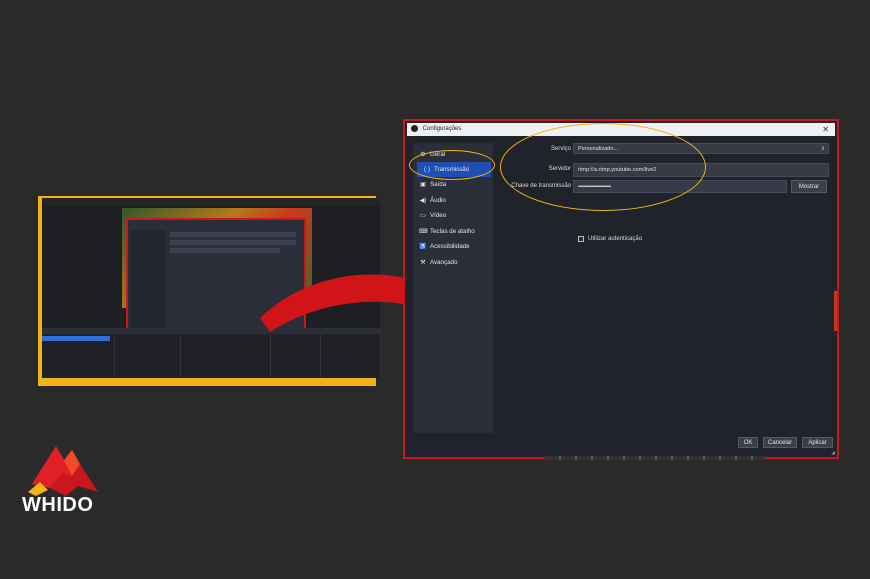 The width and height of the screenshot is (870, 579). Describe the element at coordinates (615, 239) in the screenshot. I see `use-auth-label: Utilizar autenticação` at that location.